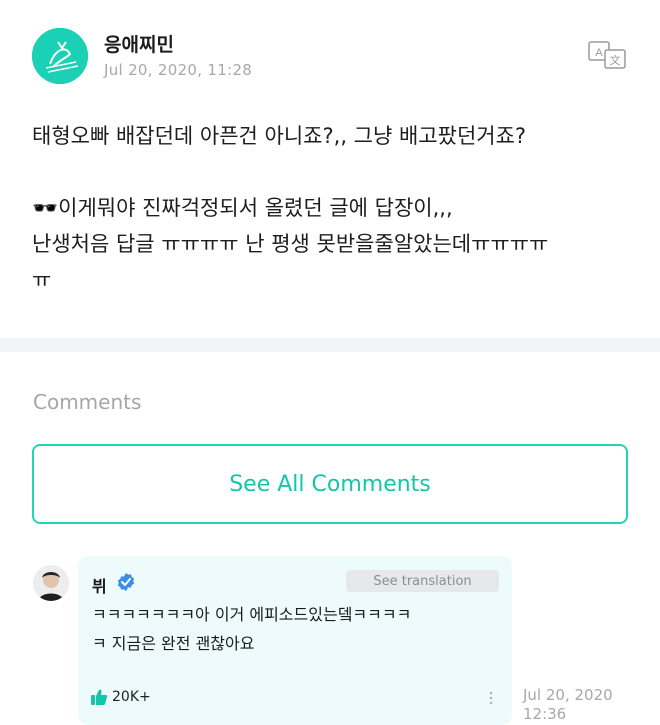  I want to click on comment-username: 뷔, so click(99, 585).